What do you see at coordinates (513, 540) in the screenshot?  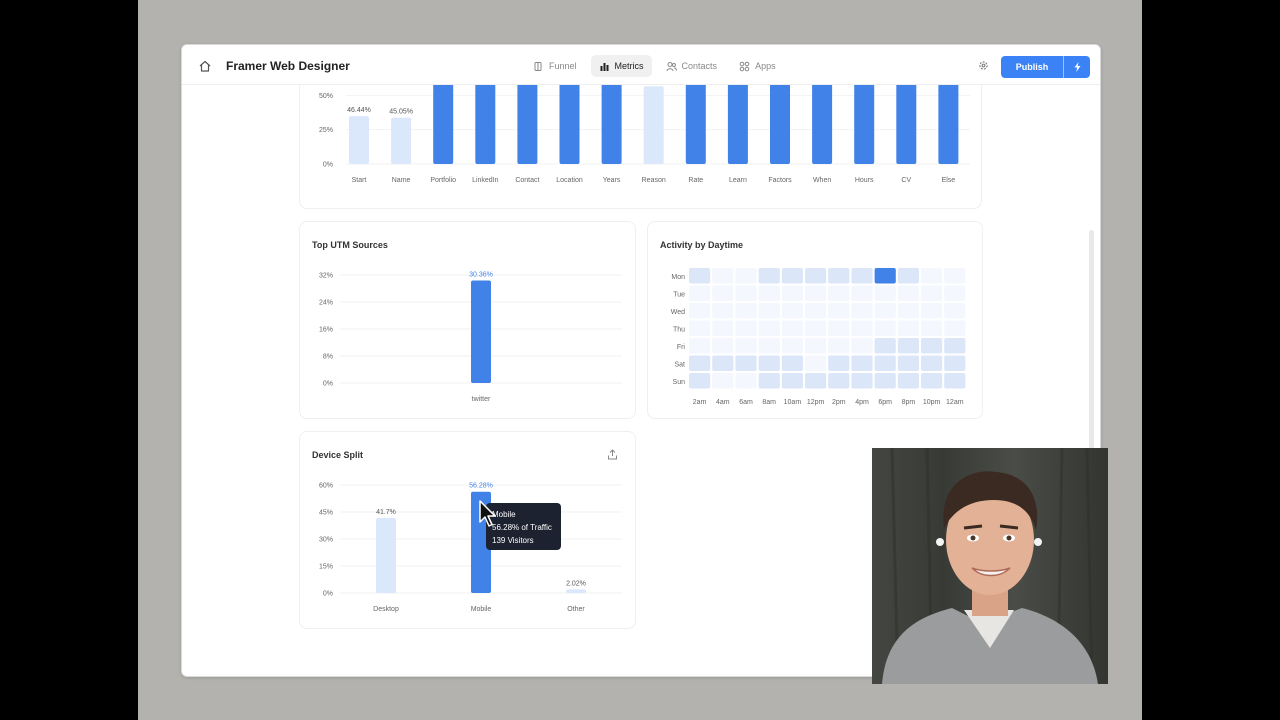 I see `tooltip-visitors: 139 Visitors` at bounding box center [513, 540].